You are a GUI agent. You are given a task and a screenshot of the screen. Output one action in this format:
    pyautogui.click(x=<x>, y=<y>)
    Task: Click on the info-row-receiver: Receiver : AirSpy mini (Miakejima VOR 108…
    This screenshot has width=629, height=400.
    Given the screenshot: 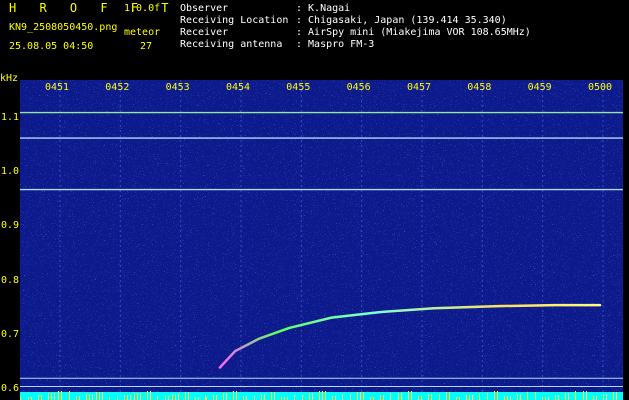 What is the action you would take?
    pyautogui.click(x=355, y=32)
    